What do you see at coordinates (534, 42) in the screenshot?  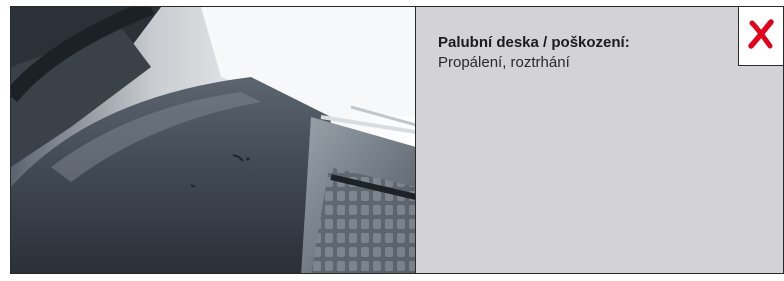 I see `damage-title: Palubní deska / poškození:` at bounding box center [534, 42].